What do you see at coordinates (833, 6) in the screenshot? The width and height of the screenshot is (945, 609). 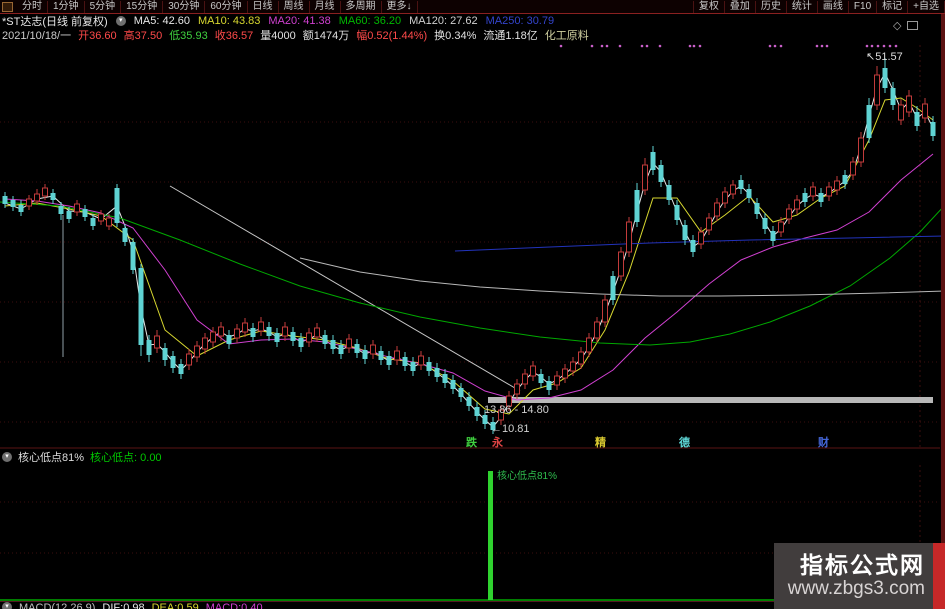 I see `tool-button-4: 画线` at bounding box center [833, 6].